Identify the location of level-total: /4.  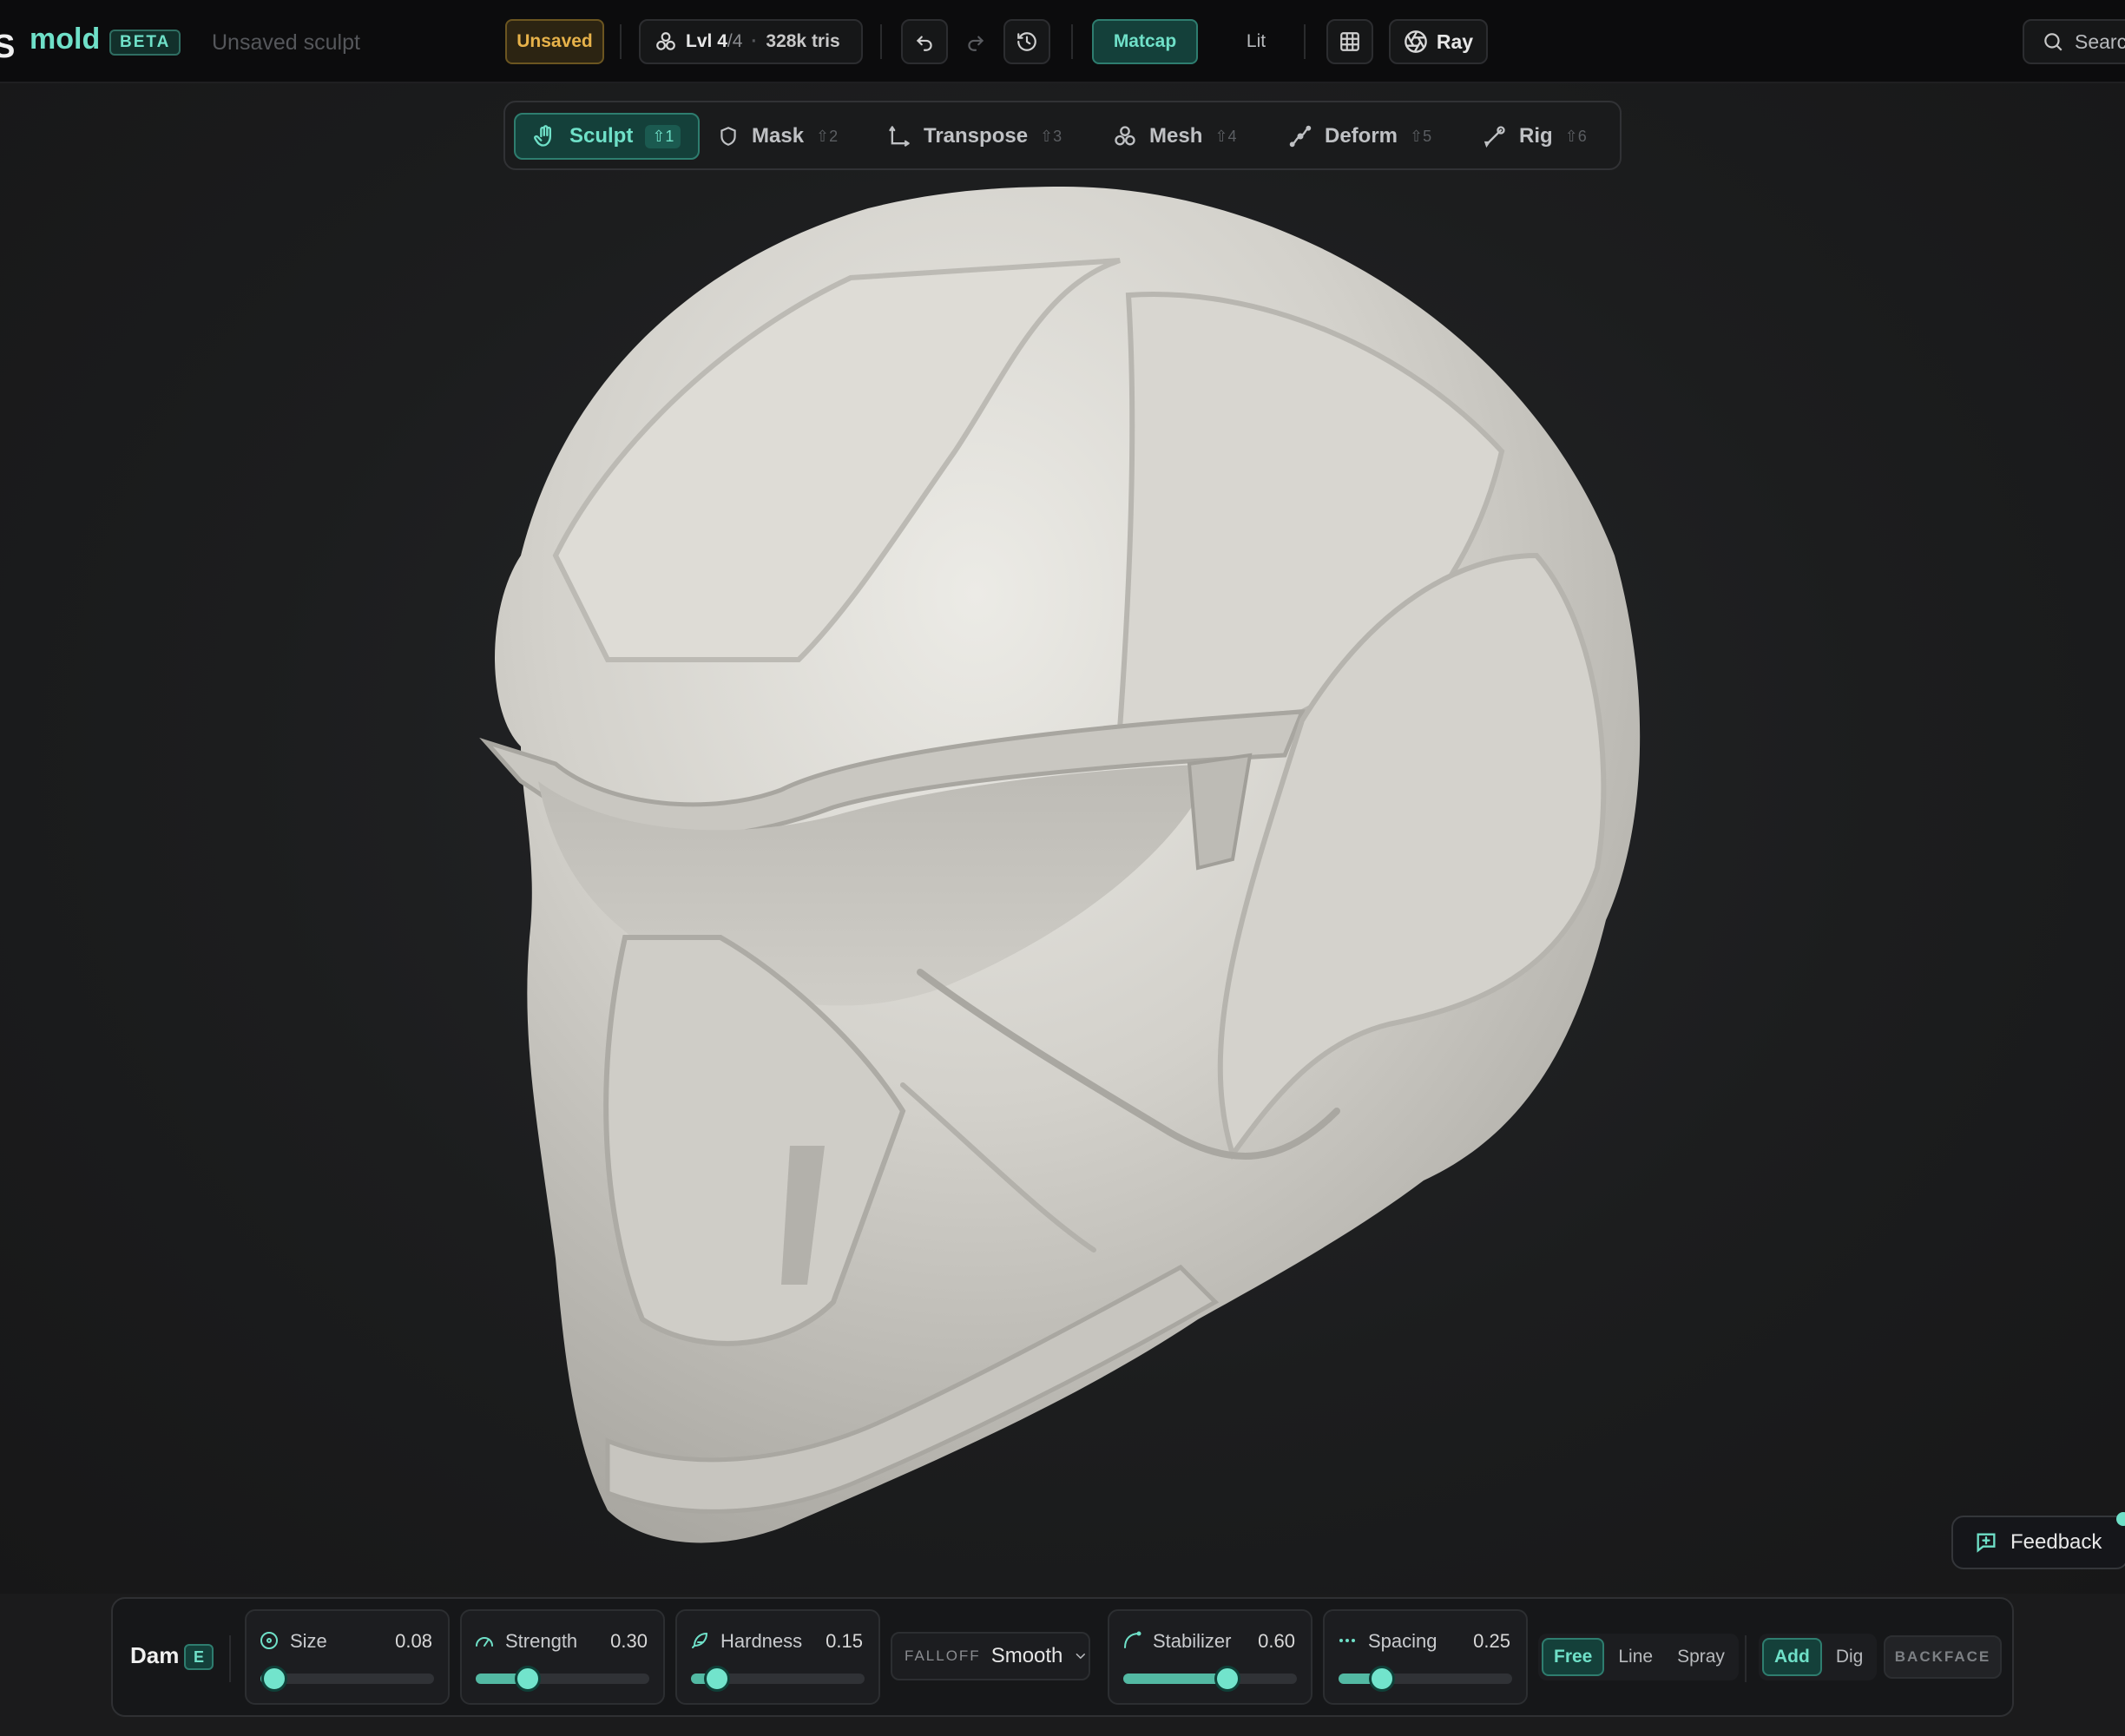
(735, 41).